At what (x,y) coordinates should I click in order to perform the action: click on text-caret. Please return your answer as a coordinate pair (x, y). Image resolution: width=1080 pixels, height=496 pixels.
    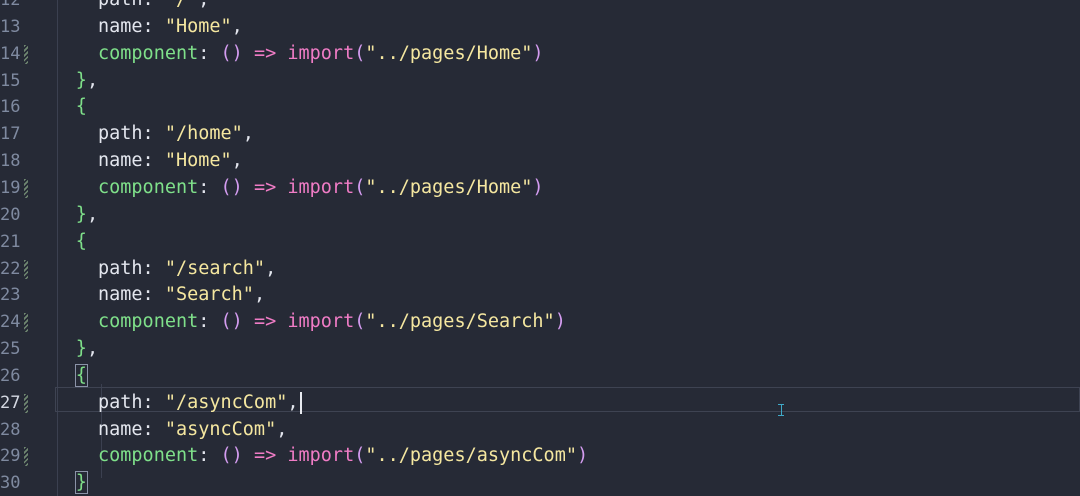
    Looking at the image, I should click on (300, 402).